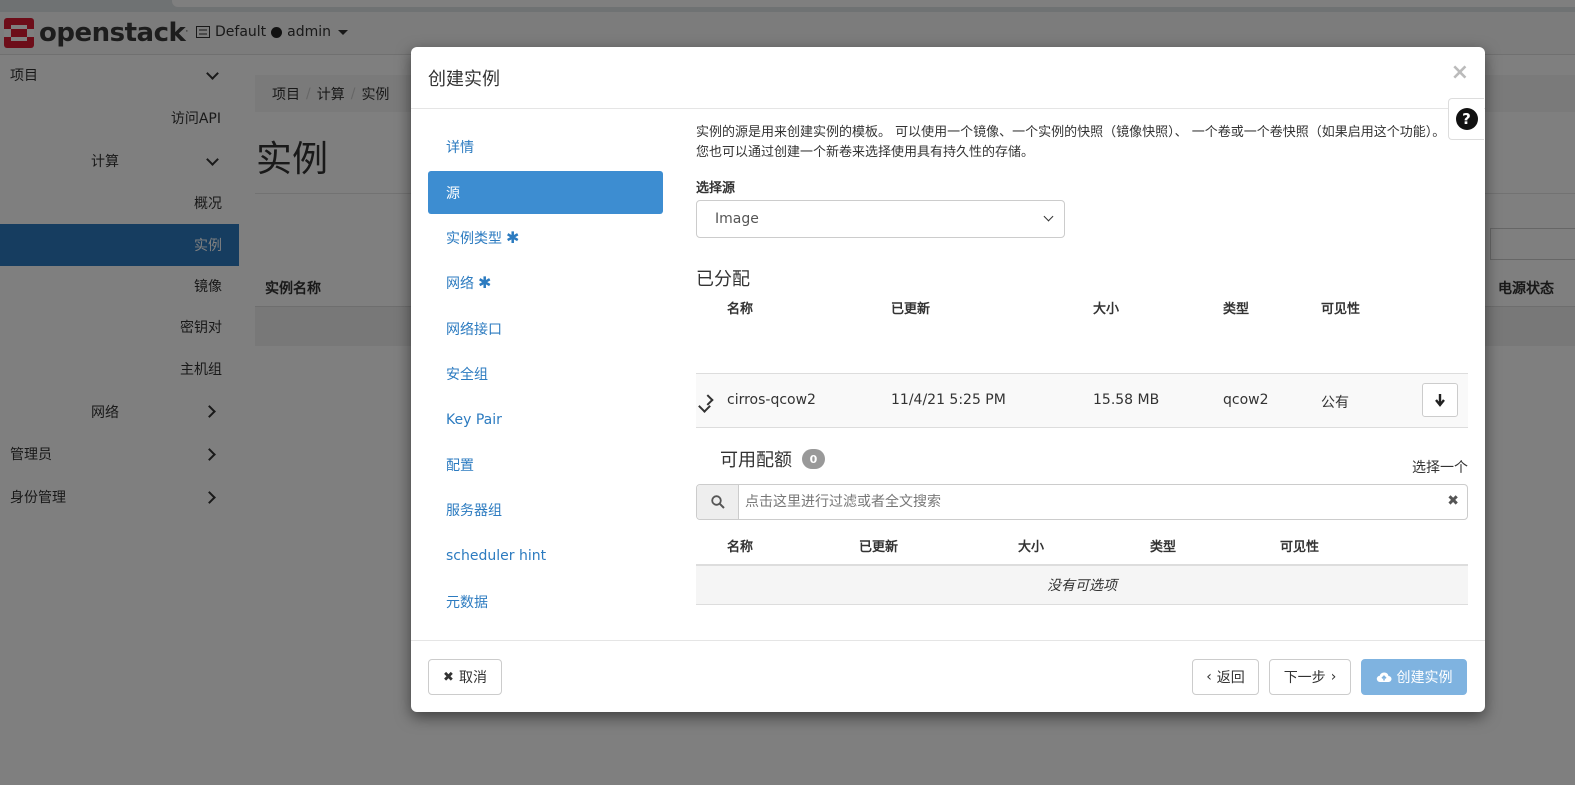  I want to click on button-label: 下一步, so click(1304, 678).